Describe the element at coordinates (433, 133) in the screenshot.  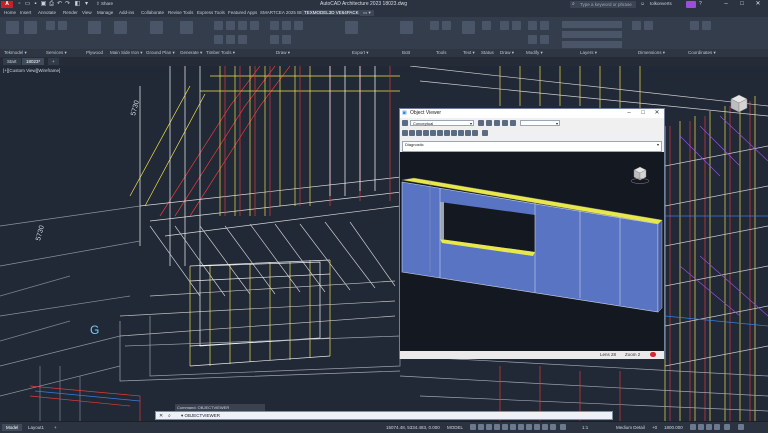
I see `view-front-icon` at that location.